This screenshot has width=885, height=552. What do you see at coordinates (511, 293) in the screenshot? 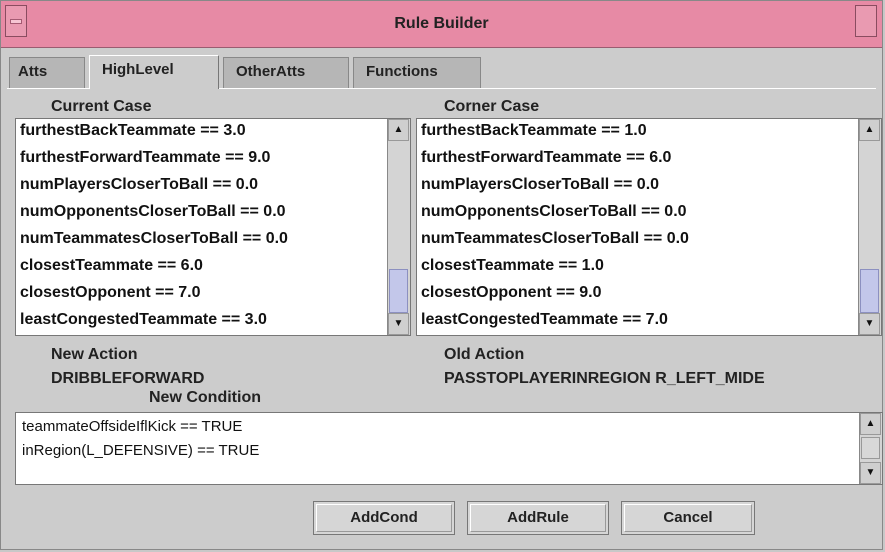
I see `list-item: closestOpponent == 9.0` at bounding box center [511, 293].